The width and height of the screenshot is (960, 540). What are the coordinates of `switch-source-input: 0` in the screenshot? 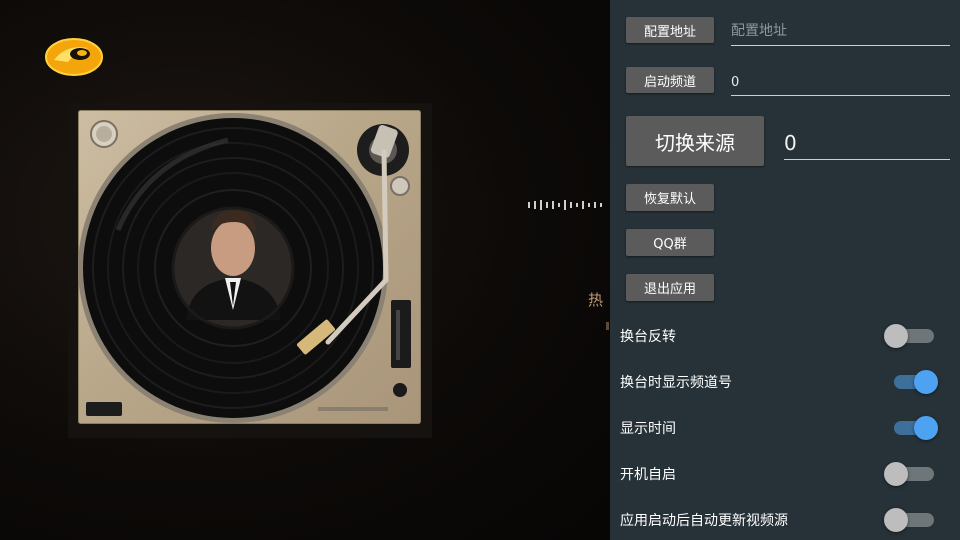 It's located at (867, 142).